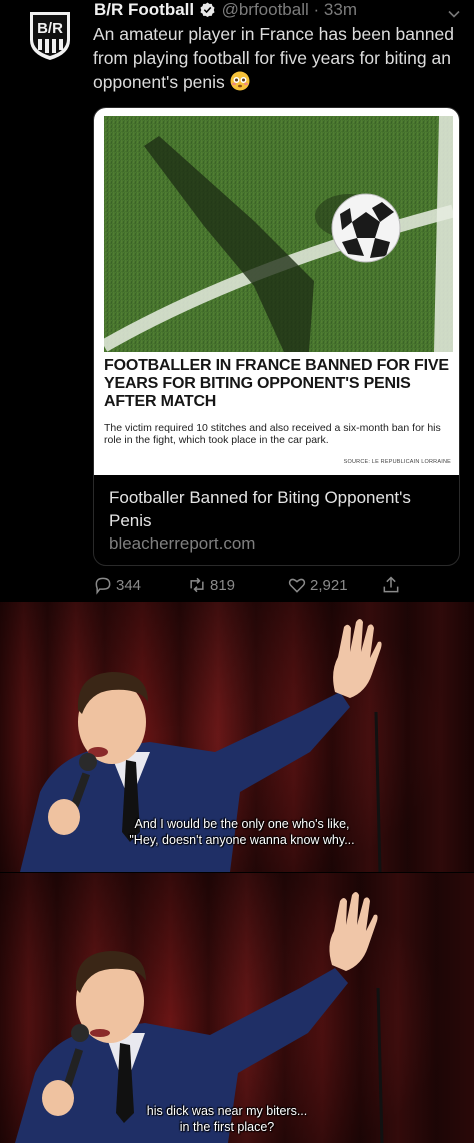 This screenshot has width=474, height=1143. Describe the element at coordinates (227, 1127) in the screenshot. I see `caption-line-2: in the first place?` at that location.